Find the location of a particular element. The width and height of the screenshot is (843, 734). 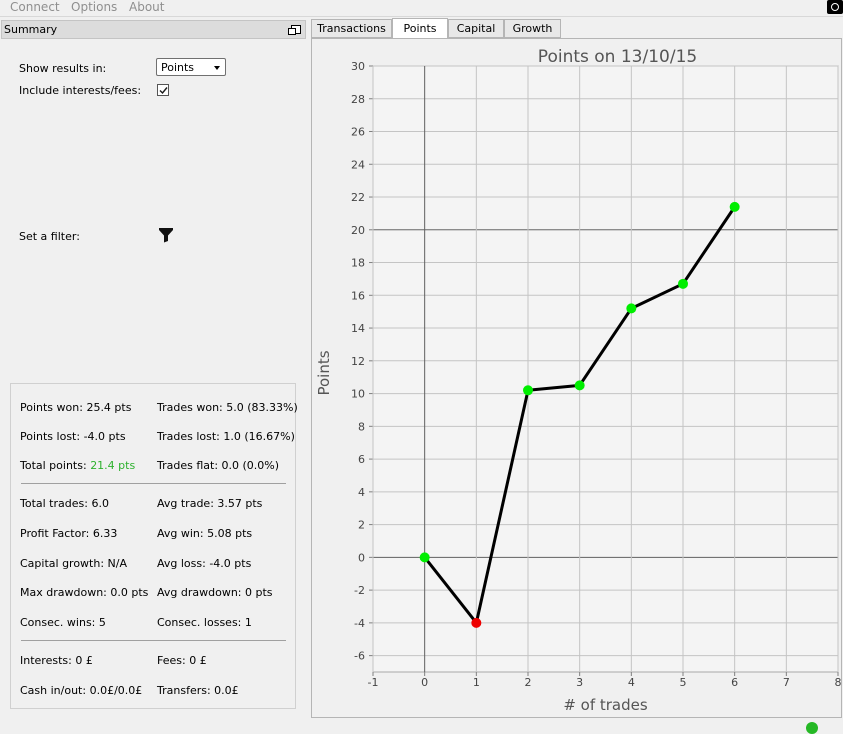

stat-max-drawdown: Max drawdown: 0.0 pts is located at coordinates (84, 592).